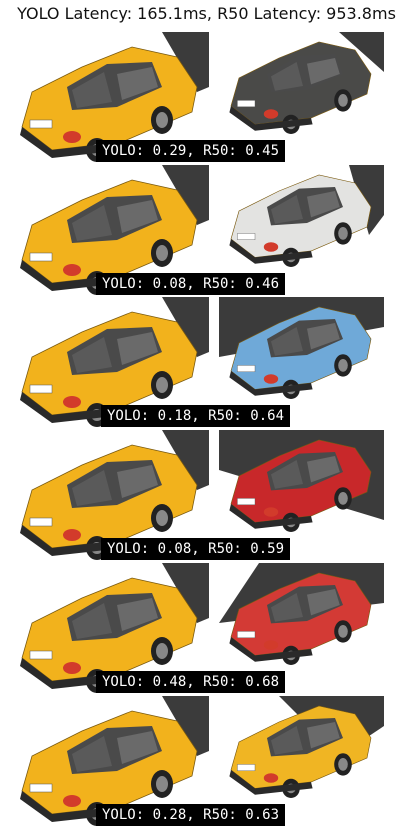 Image resolution: width=413 pixels, height=839 pixels. I want to click on score-caption: YOLO: 0.08, R50: 0.46, so click(191, 284).